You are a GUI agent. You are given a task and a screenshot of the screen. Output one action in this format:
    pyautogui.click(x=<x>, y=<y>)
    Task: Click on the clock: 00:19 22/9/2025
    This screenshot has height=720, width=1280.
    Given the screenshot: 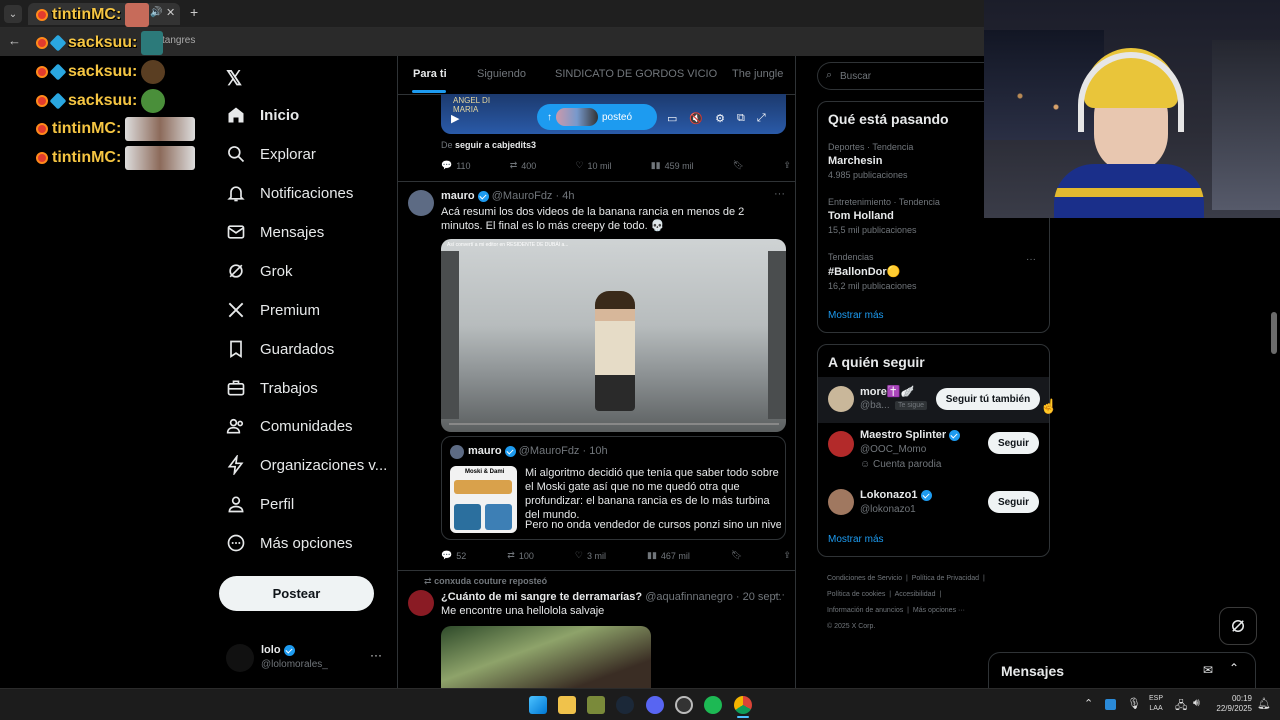 What is the action you would take?
    pyautogui.click(x=1231, y=704)
    